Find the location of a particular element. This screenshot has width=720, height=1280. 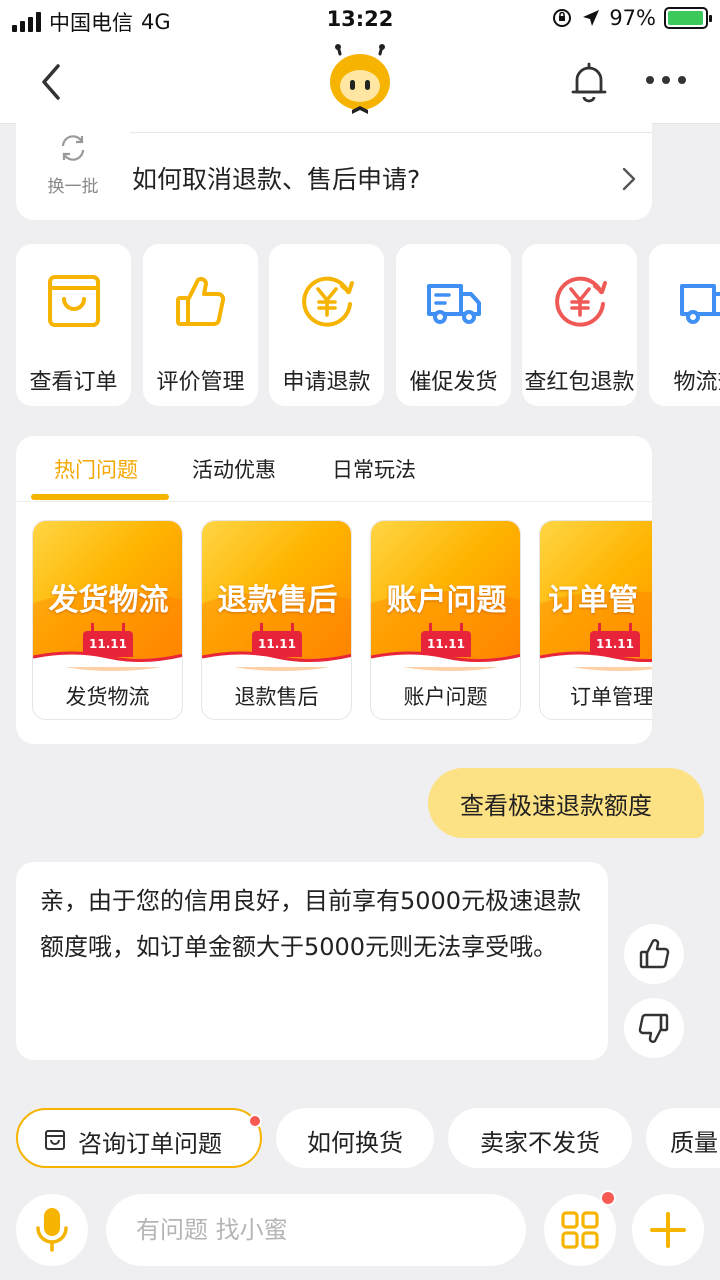

shortcut-label: 申请退款 is located at coordinates (326, 382).